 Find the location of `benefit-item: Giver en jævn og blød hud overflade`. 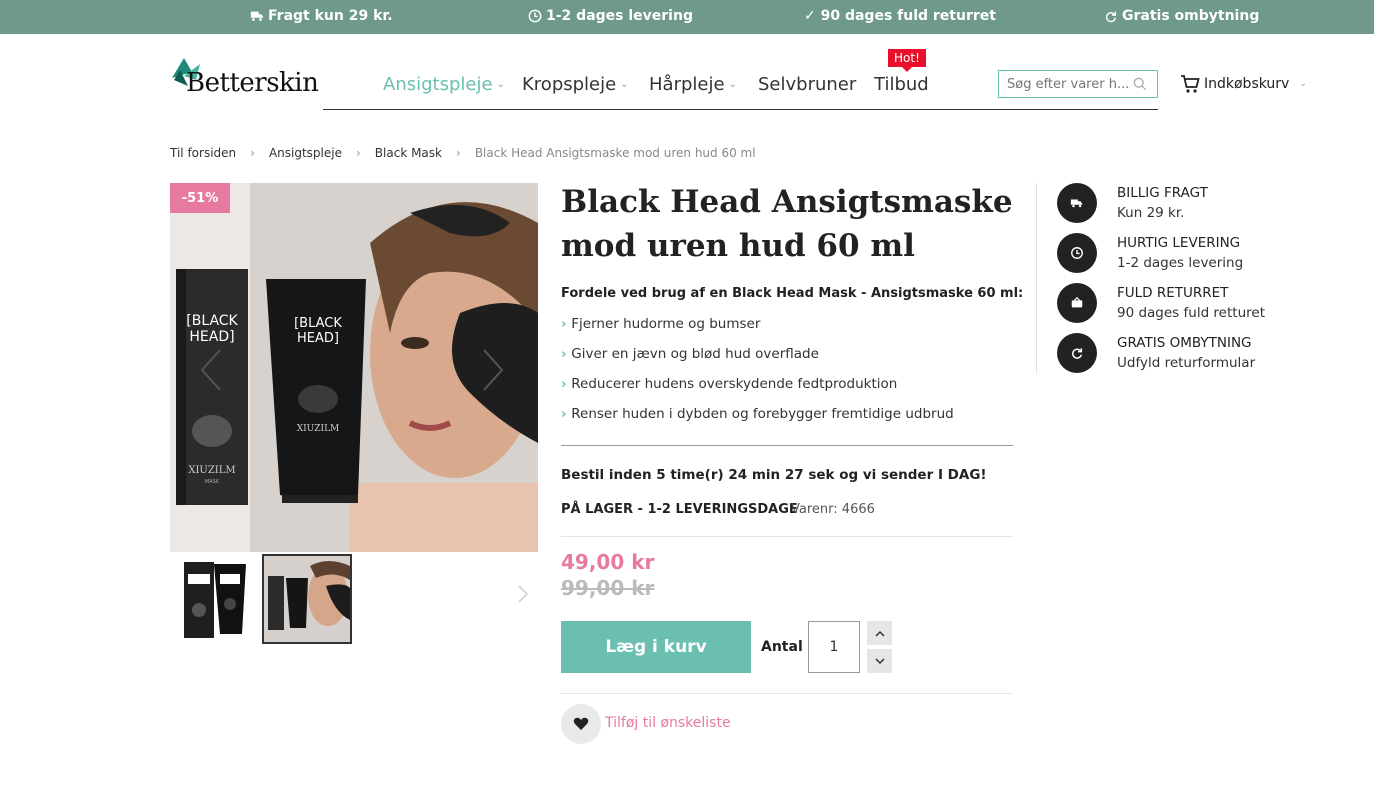

benefit-item: Giver en jævn og blød hud overflade is located at coordinates (757, 361).